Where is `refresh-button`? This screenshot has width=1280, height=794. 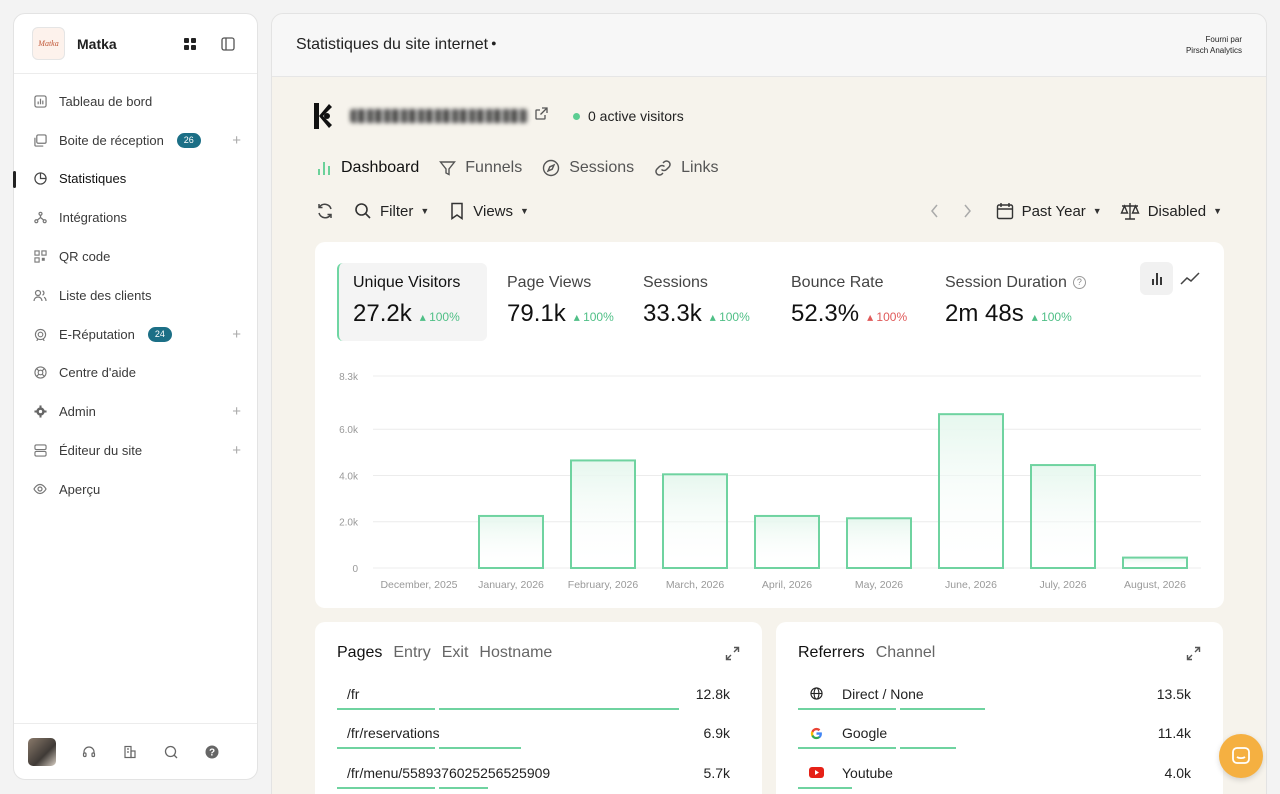
refresh-button is located at coordinates (329, 211).